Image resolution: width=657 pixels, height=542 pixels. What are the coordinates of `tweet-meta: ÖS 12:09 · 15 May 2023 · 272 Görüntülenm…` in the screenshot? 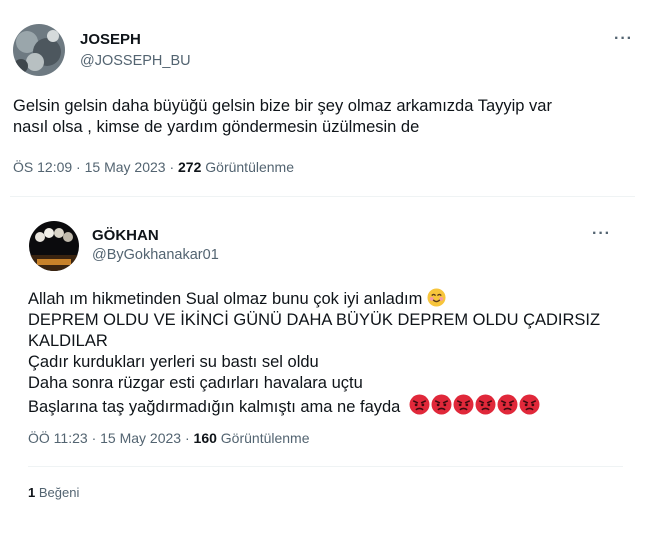 It's located at (153, 167).